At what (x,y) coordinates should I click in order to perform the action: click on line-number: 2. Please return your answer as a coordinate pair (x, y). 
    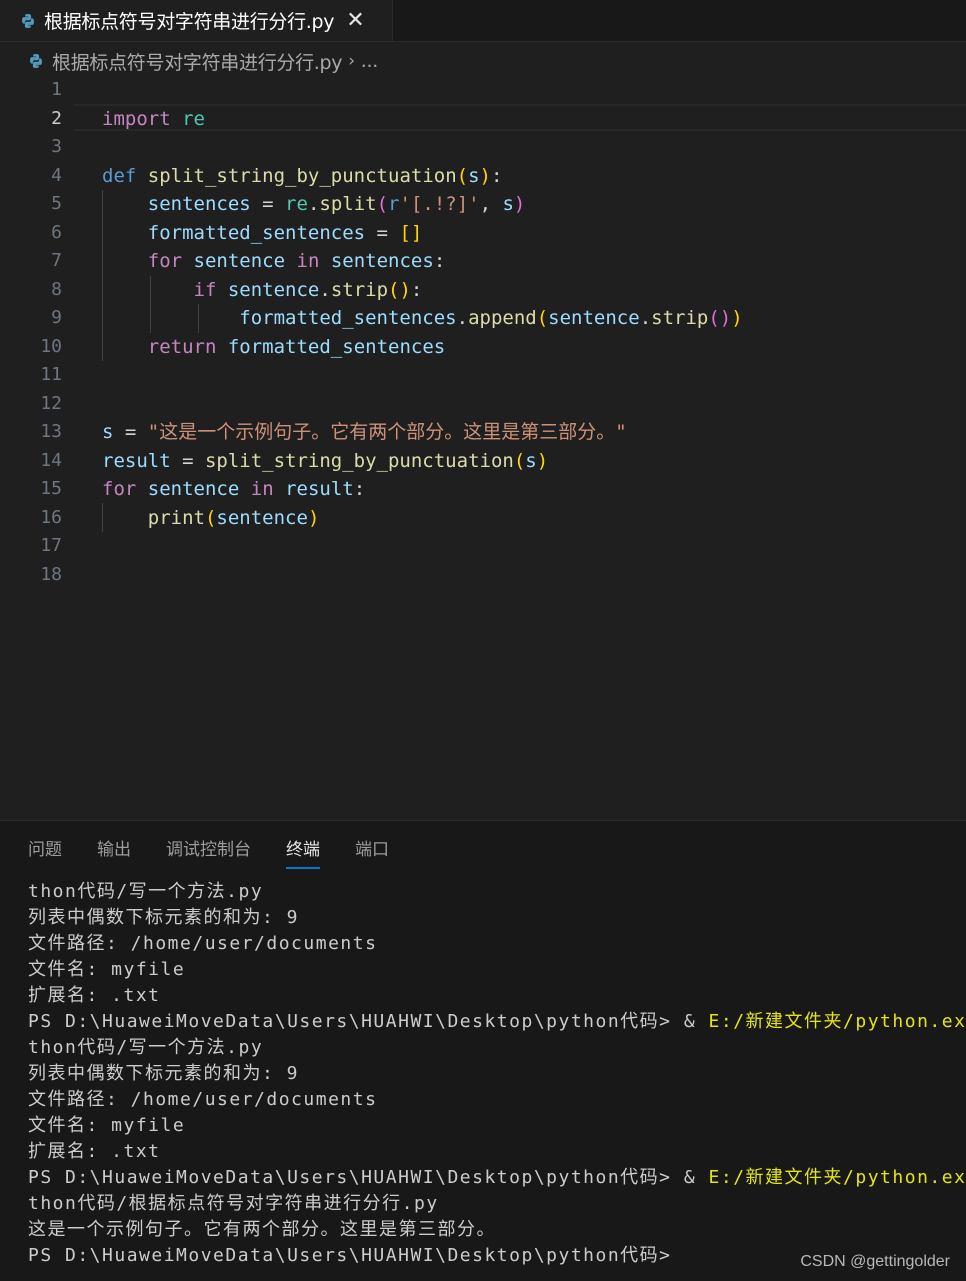
    Looking at the image, I should click on (56, 118).